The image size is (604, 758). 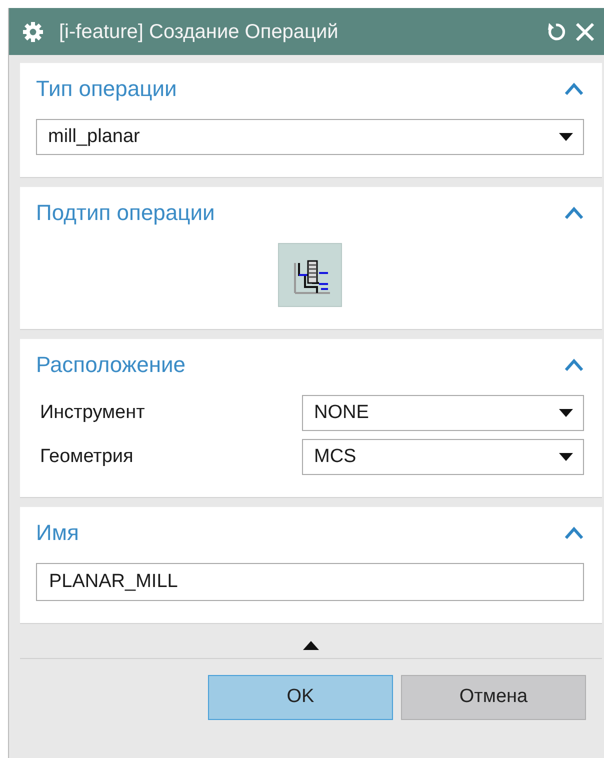 I want to click on section-title: Тип операции, so click(x=106, y=89).